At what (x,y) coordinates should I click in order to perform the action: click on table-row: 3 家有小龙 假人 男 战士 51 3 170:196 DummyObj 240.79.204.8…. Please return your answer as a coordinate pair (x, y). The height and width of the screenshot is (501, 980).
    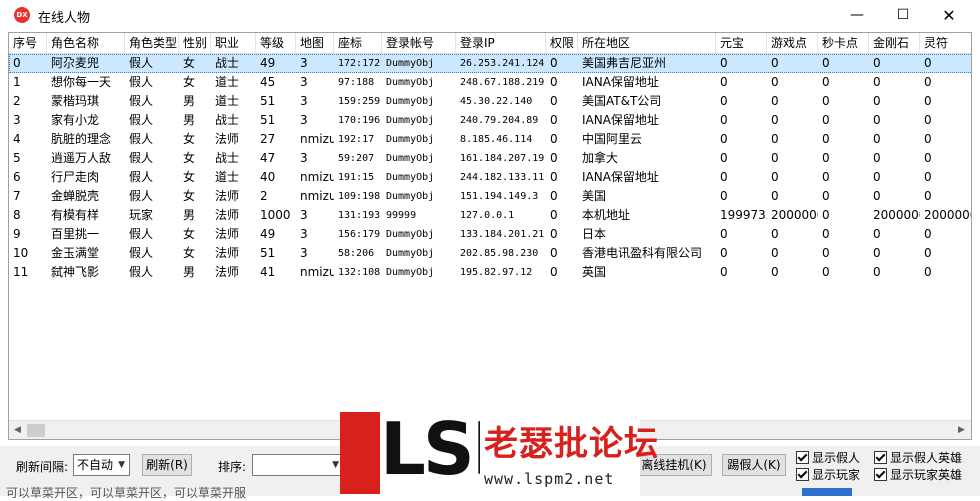
    Looking at the image, I should click on (490, 120).